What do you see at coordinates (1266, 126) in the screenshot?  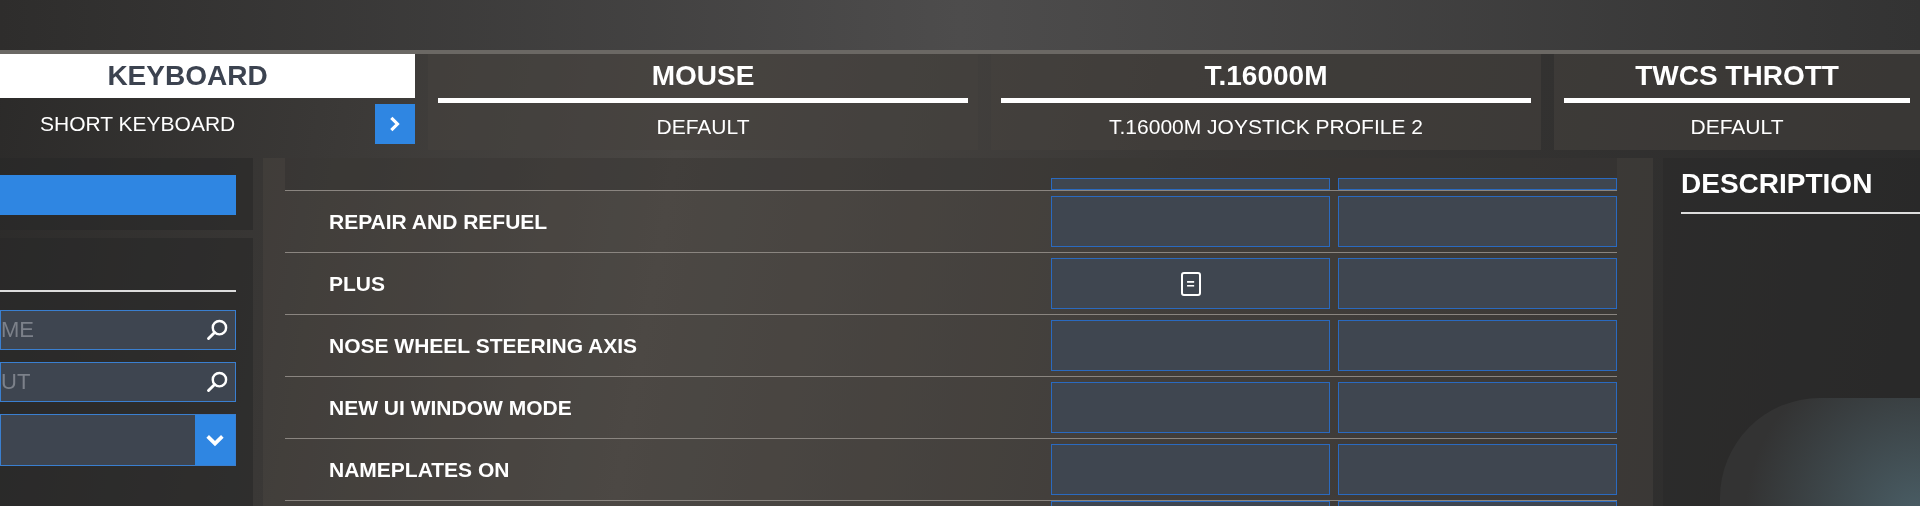 I see `profile-name: T.16000M JOYSTICK PROFILE 2` at bounding box center [1266, 126].